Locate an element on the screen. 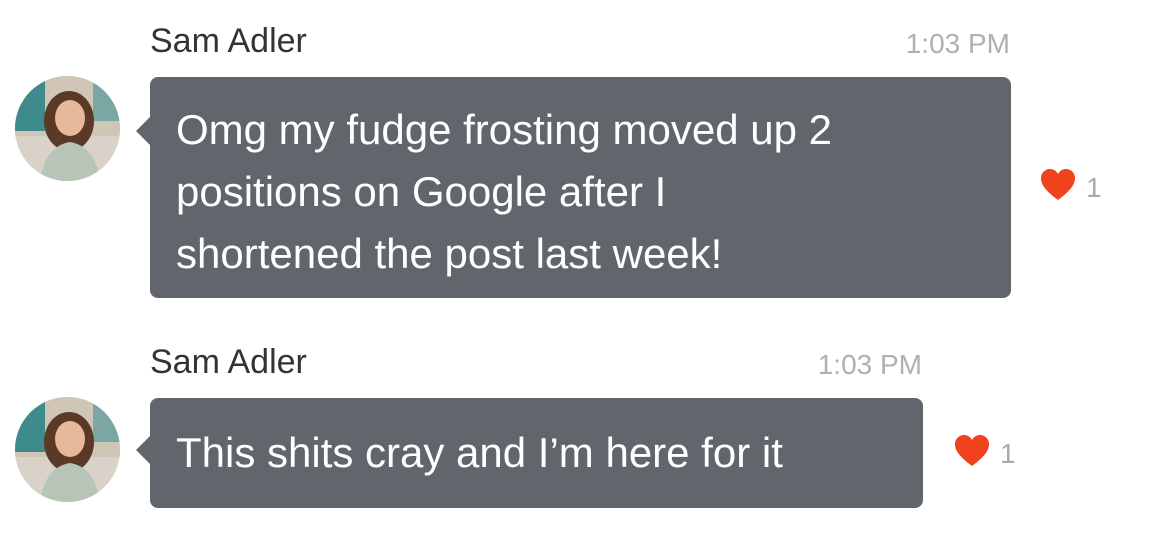  message-bubble: This shits cray and I’m here for it is located at coordinates (529, 453).